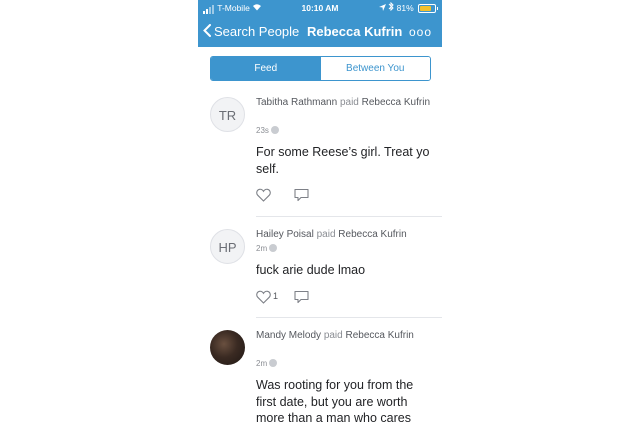 This screenshot has height=432, width=640. Describe the element at coordinates (288, 335) in the screenshot. I see `actor-name: Mandy Melody` at that location.